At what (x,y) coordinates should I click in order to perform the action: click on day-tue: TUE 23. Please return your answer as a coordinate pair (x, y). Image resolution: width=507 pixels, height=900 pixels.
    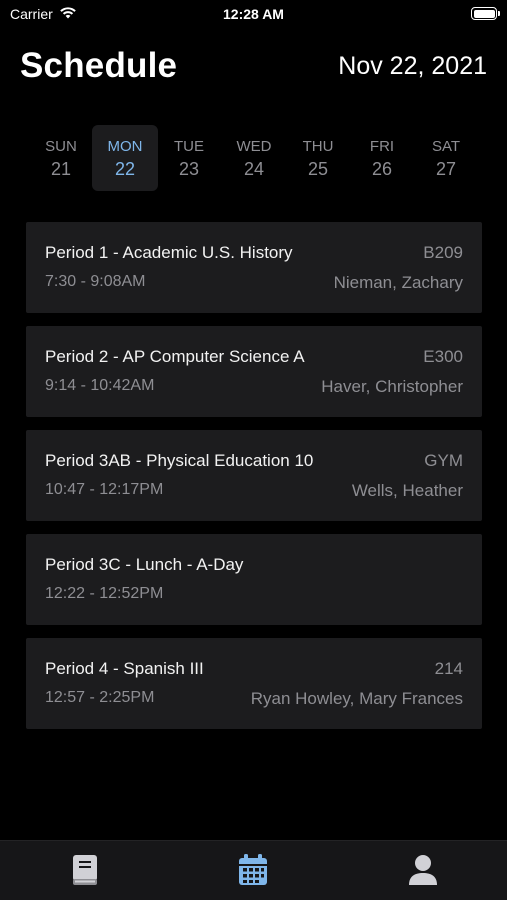
    Looking at the image, I should click on (189, 158).